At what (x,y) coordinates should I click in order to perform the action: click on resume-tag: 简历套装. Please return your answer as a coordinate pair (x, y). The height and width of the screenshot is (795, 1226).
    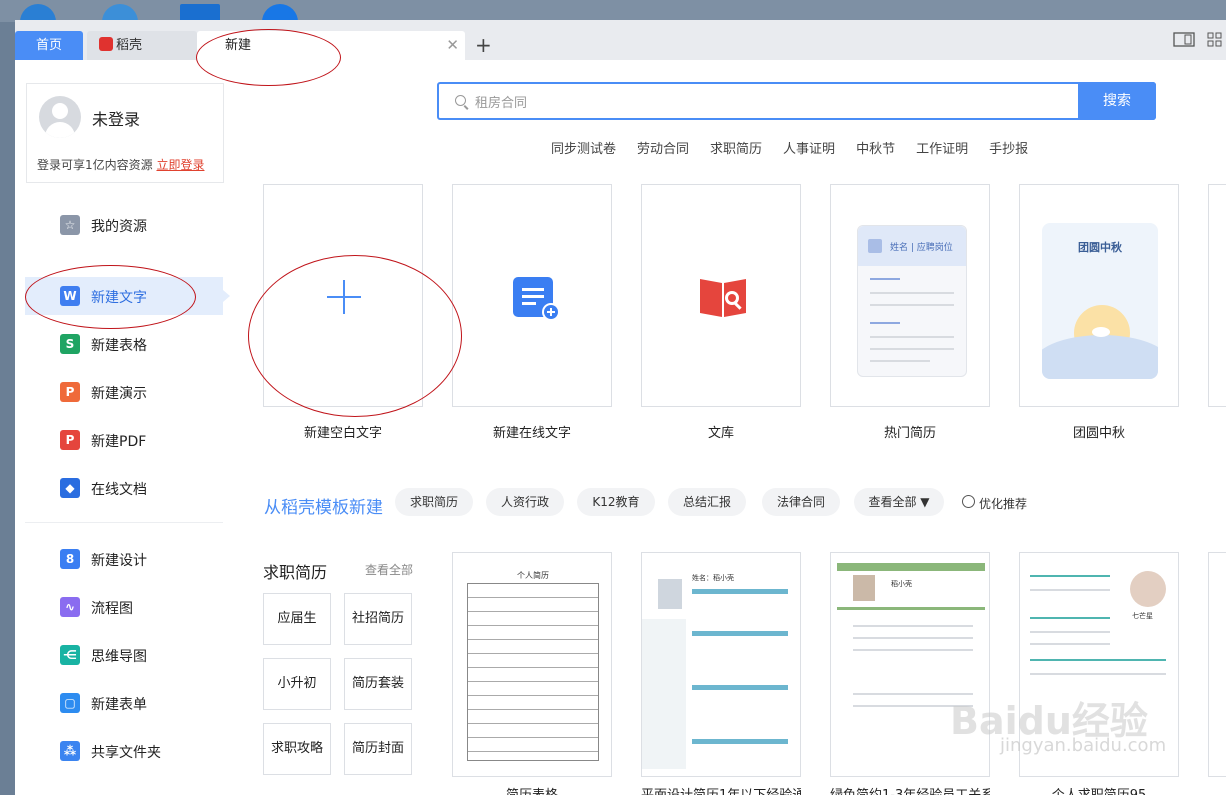
    Looking at the image, I should click on (378, 684).